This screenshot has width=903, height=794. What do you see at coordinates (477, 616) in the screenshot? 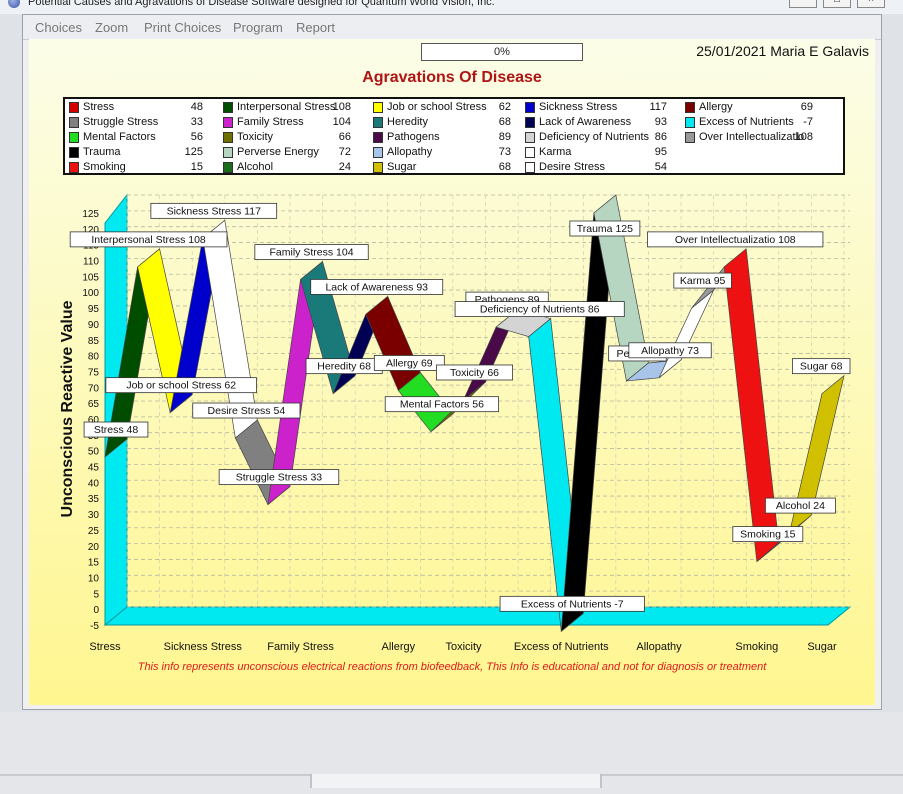
I see `floor` at bounding box center [477, 616].